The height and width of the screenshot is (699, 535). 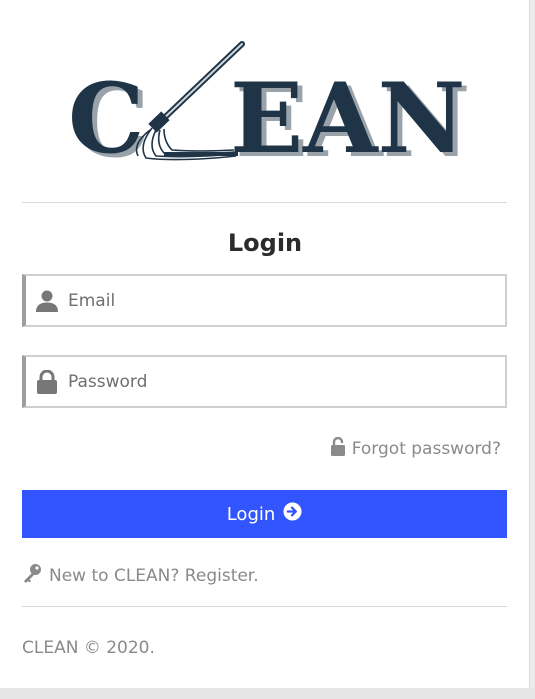 I want to click on logo-letters-ean: EAN, so click(x=347, y=114).